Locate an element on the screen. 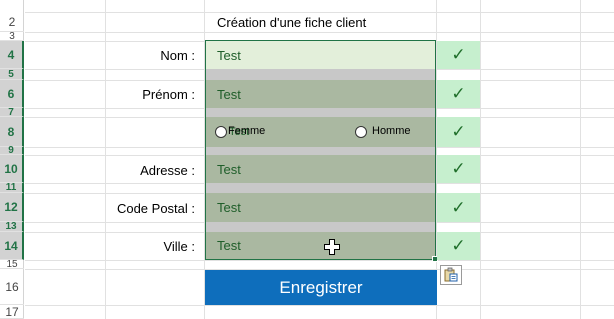 This screenshot has width=614, height=319. homme-label: Homme is located at coordinates (391, 131).